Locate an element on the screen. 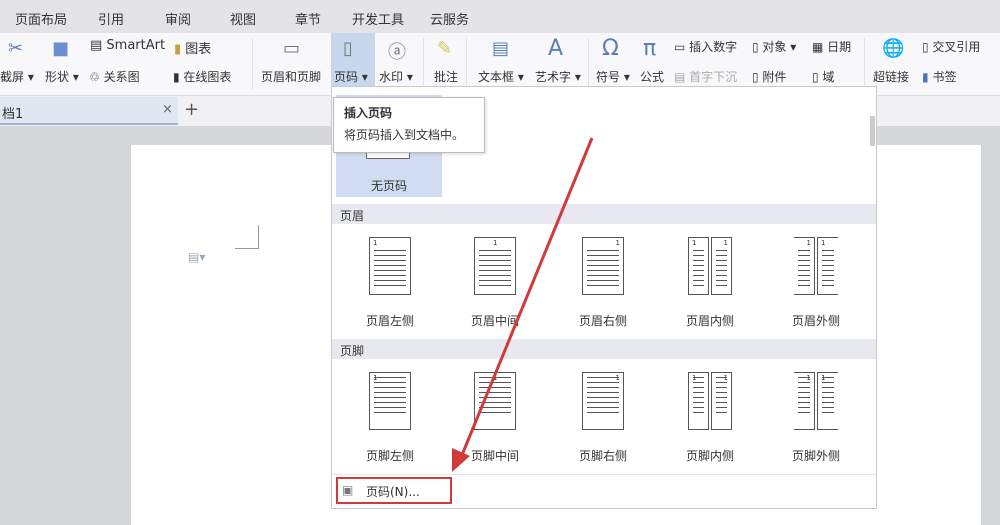 The image size is (1000, 525). arrow-line is located at coordinates (527, 296).